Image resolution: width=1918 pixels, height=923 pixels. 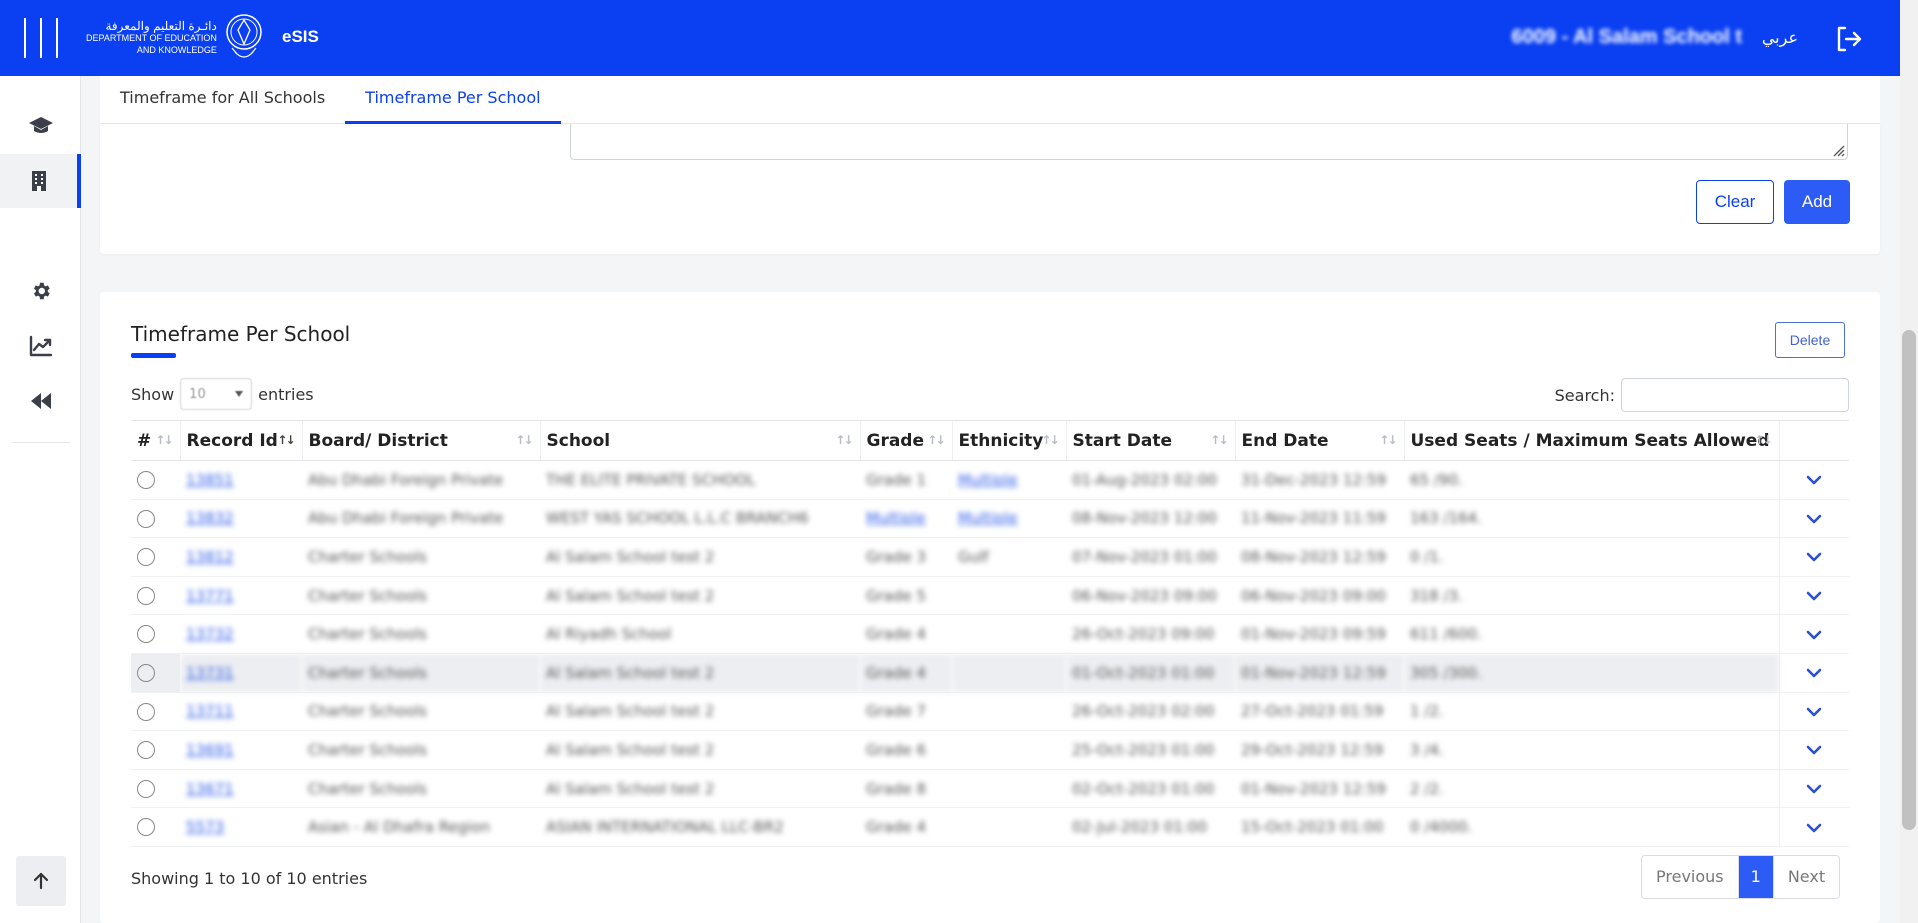 I want to click on graduation-cap-icon, so click(x=40, y=125).